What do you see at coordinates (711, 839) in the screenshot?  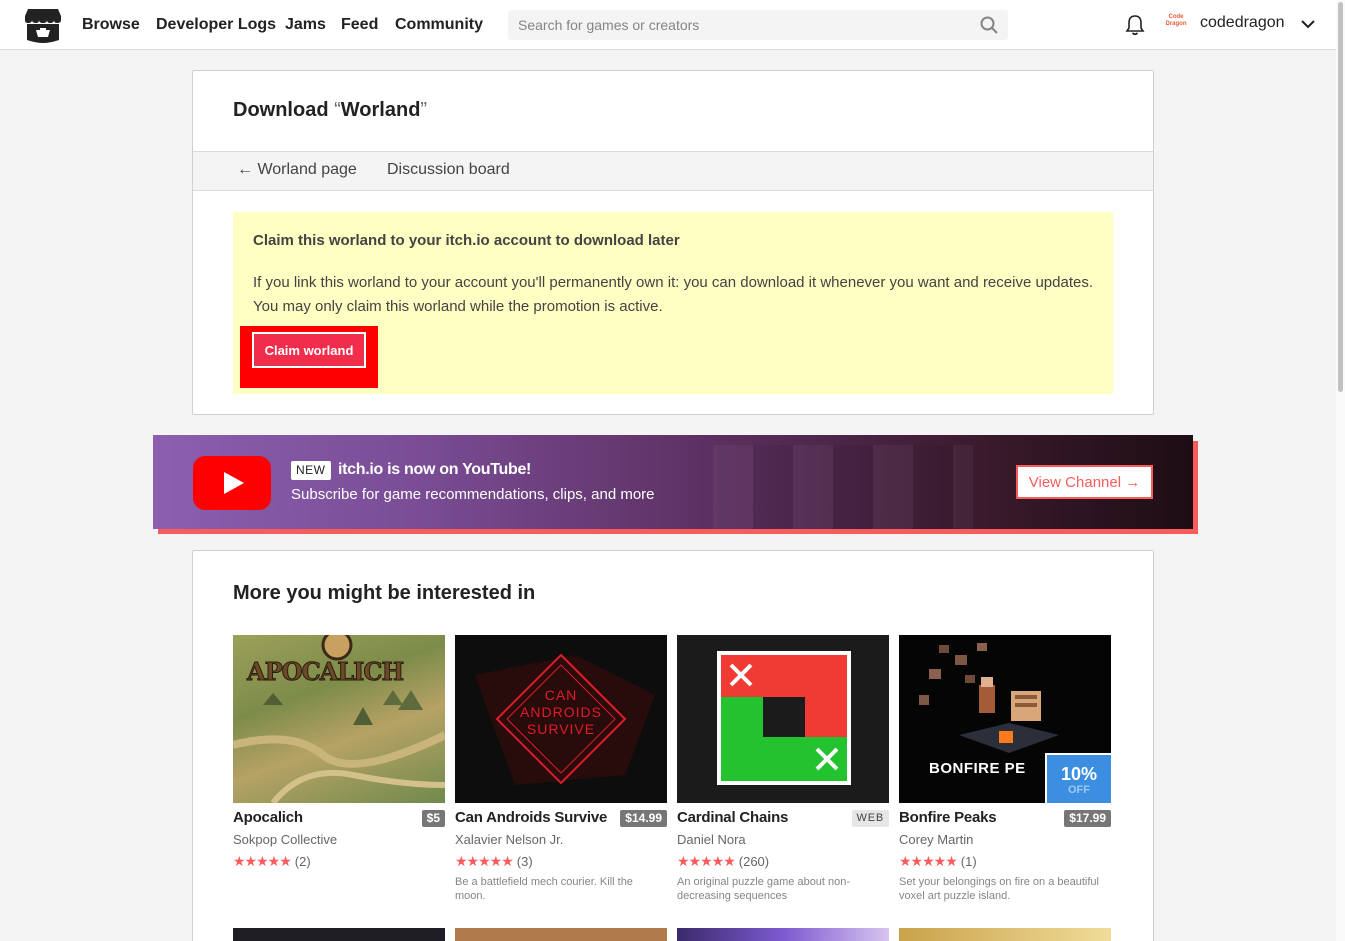 I see `game-author-link: Daniel Nora` at bounding box center [711, 839].